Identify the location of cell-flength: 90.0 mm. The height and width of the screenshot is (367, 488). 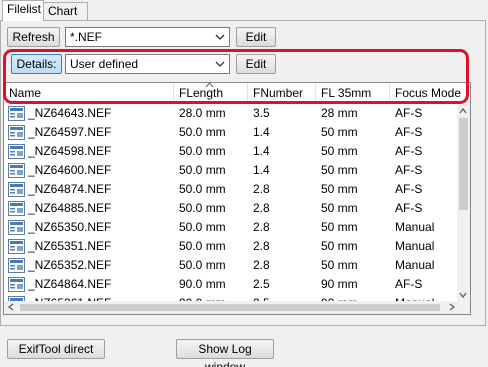
(202, 284).